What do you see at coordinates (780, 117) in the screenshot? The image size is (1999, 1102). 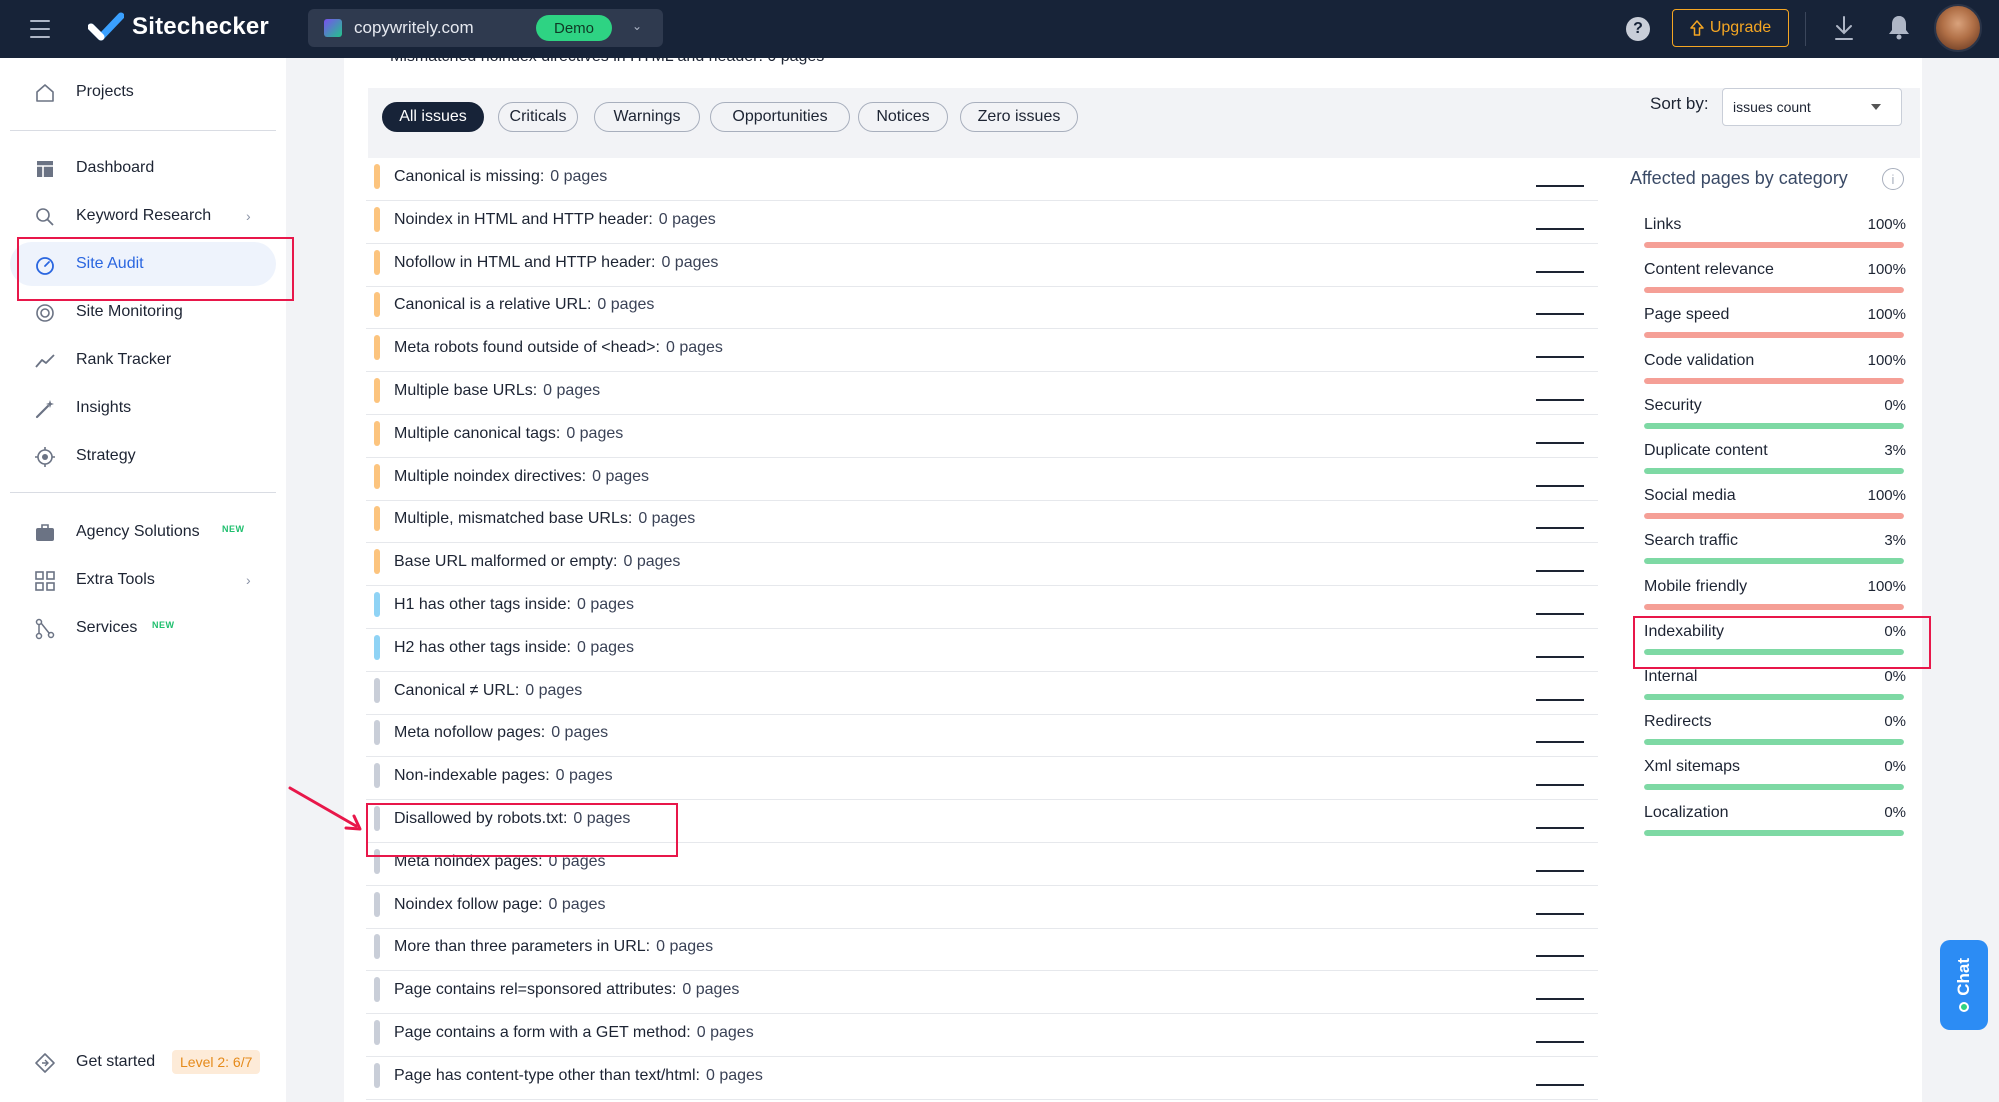 I see `filter-chip-opportunities: Opportunities` at bounding box center [780, 117].